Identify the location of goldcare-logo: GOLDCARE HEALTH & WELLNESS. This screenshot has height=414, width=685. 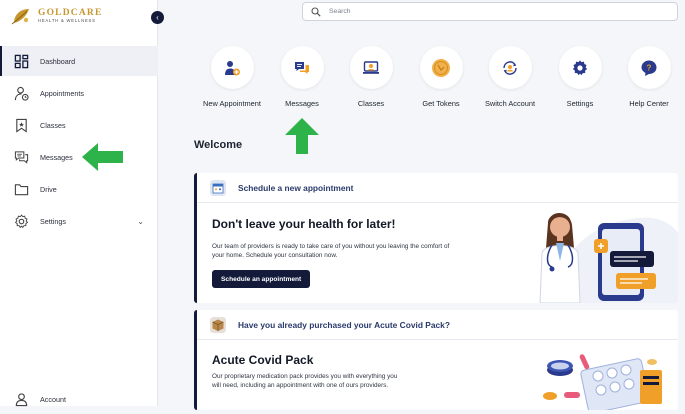
(57, 16).